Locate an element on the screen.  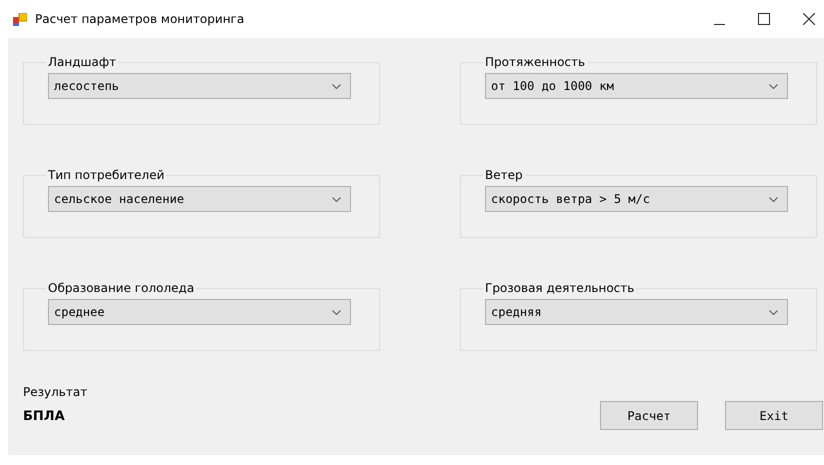
dropdown: сельское население is located at coordinates (199, 199).